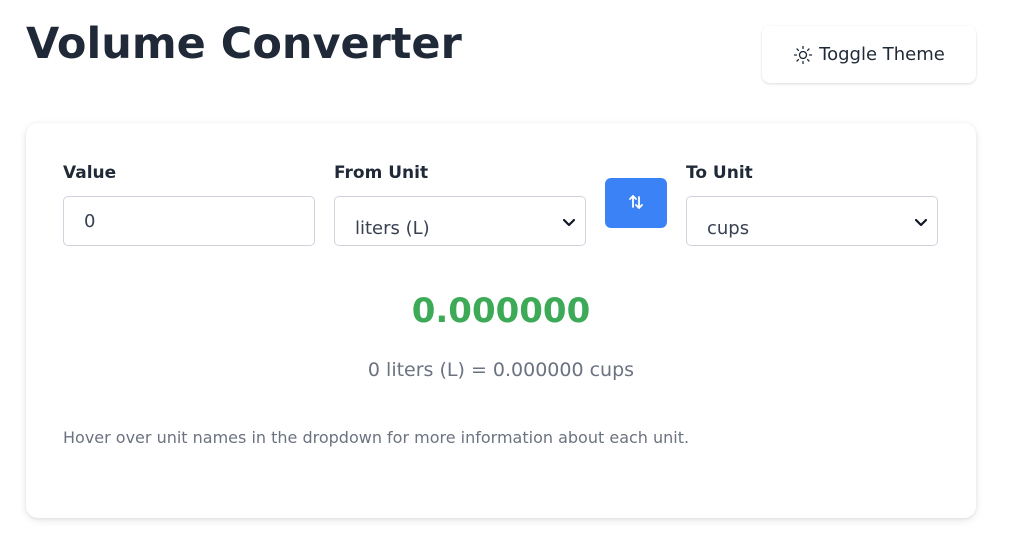 This screenshot has height=547, width=1021. Describe the element at coordinates (728, 228) in the screenshot. I see `to-unit-selected-value: cups` at that location.